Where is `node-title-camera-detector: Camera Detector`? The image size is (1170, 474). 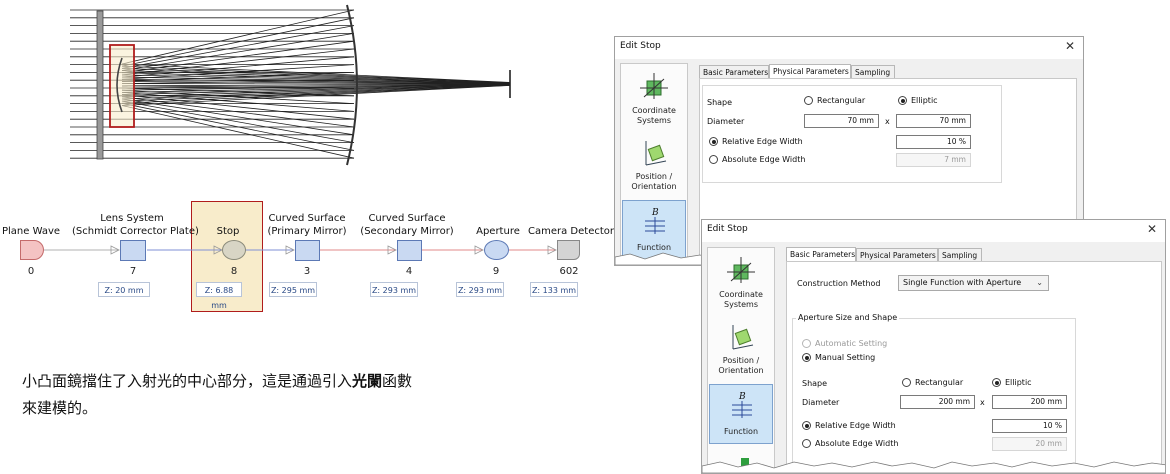
node-title-camera-detector: Camera Detector is located at coordinates (571, 231).